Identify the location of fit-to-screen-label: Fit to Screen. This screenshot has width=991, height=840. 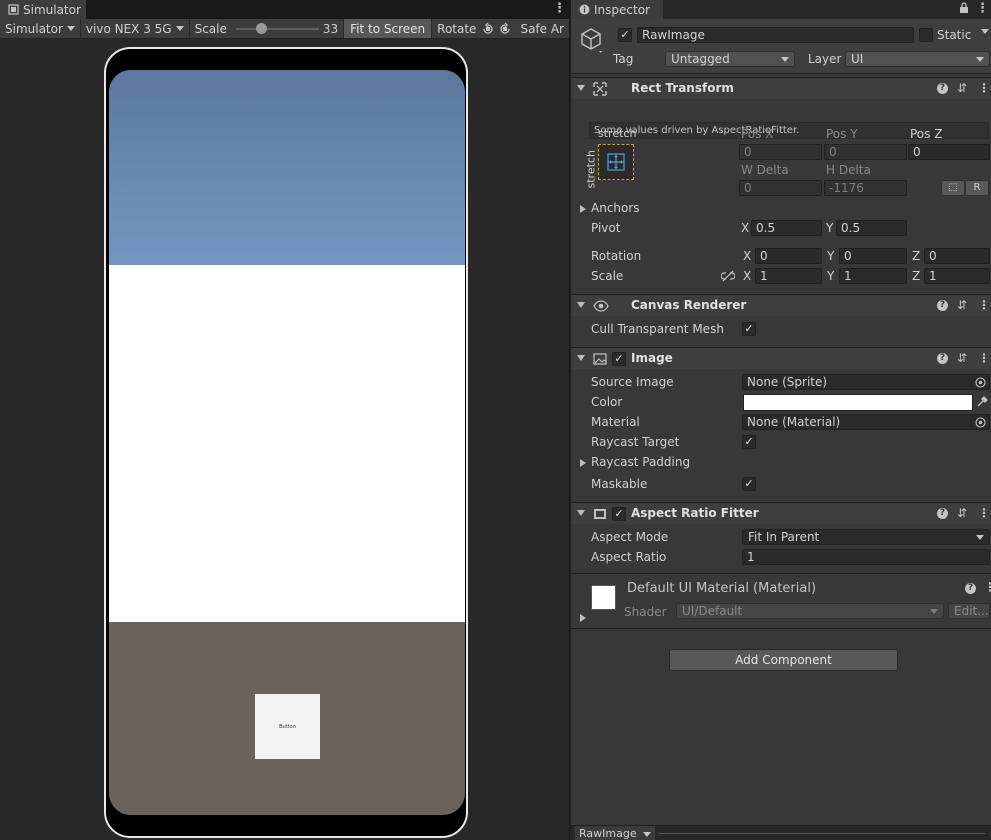
(388, 28).